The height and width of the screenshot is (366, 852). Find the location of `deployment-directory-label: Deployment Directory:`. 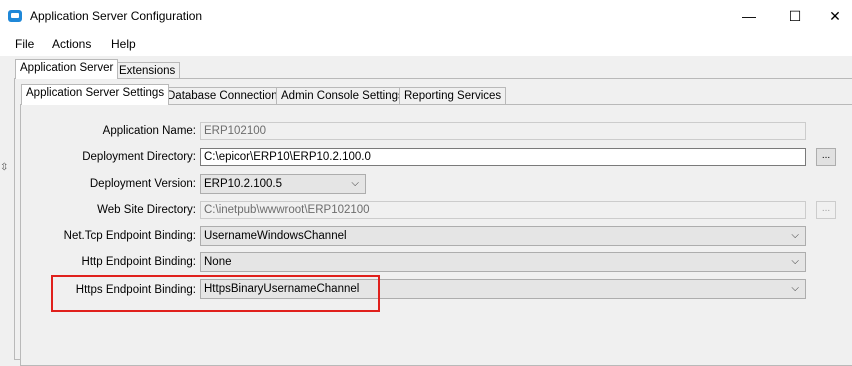

deployment-directory-label: Deployment Directory: is located at coordinates (139, 157).